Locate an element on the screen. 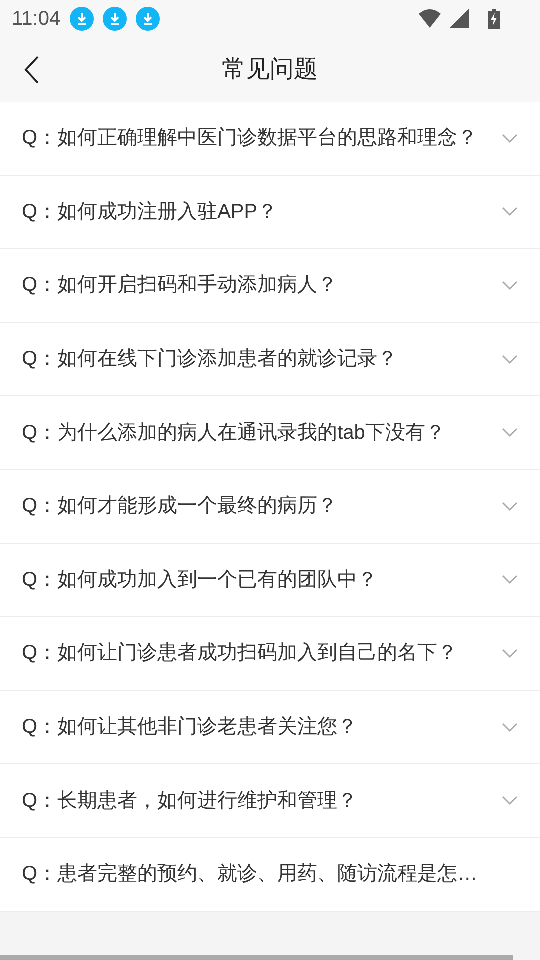  faq-item: Q：如何成功注册入驻APP？ is located at coordinates (270, 213).